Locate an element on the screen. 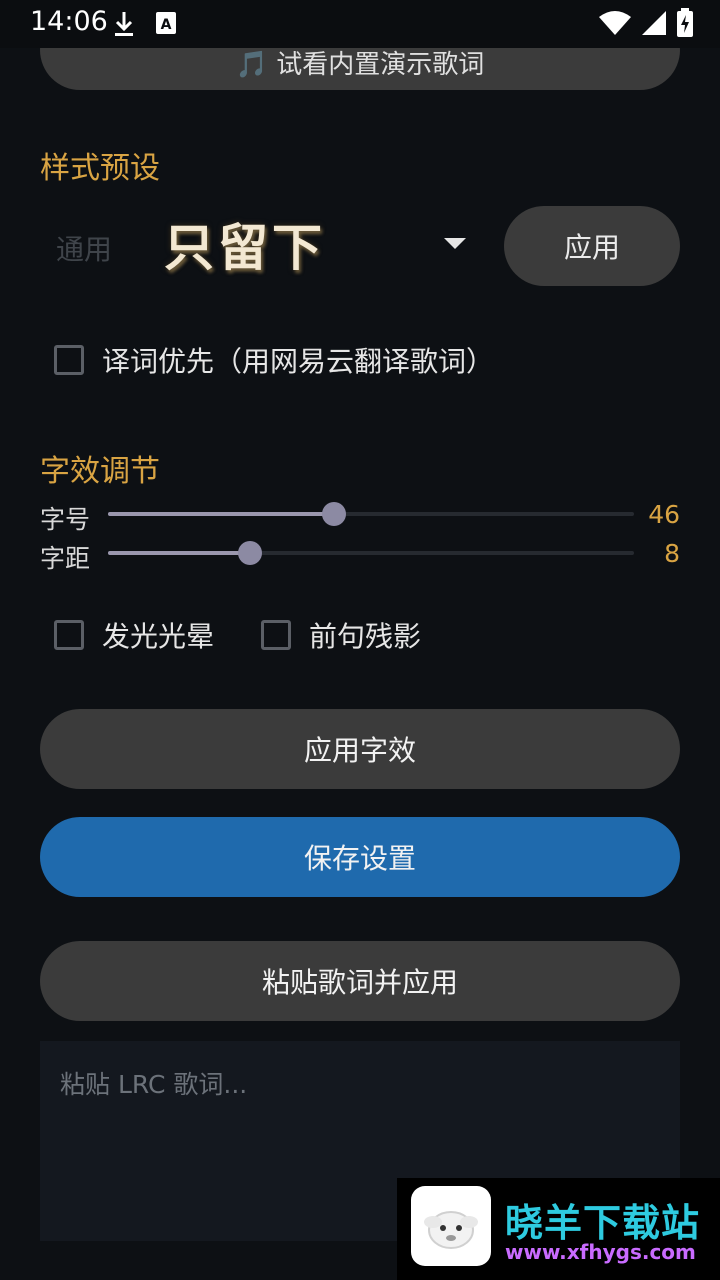  spacing-slider-fill is located at coordinates (179, 553).